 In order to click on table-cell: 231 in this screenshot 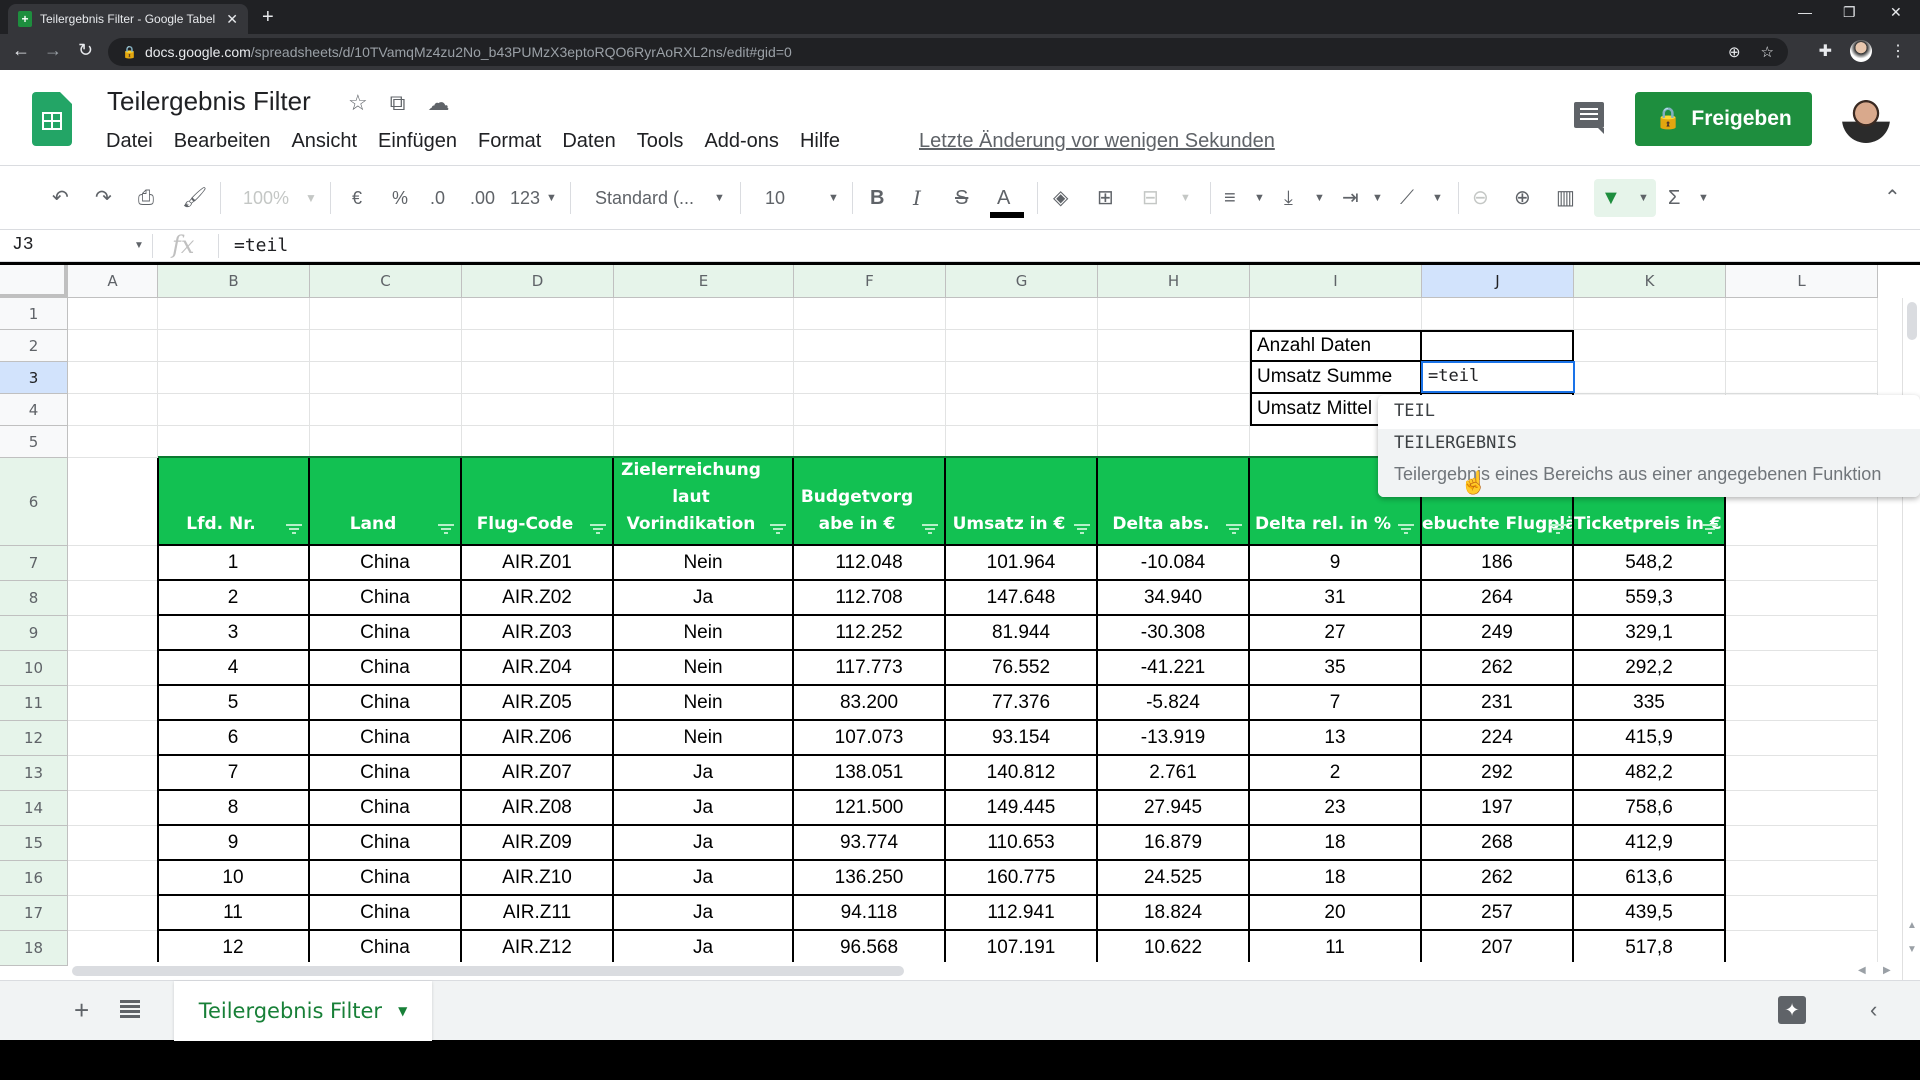, I will do `click(1498, 703)`.